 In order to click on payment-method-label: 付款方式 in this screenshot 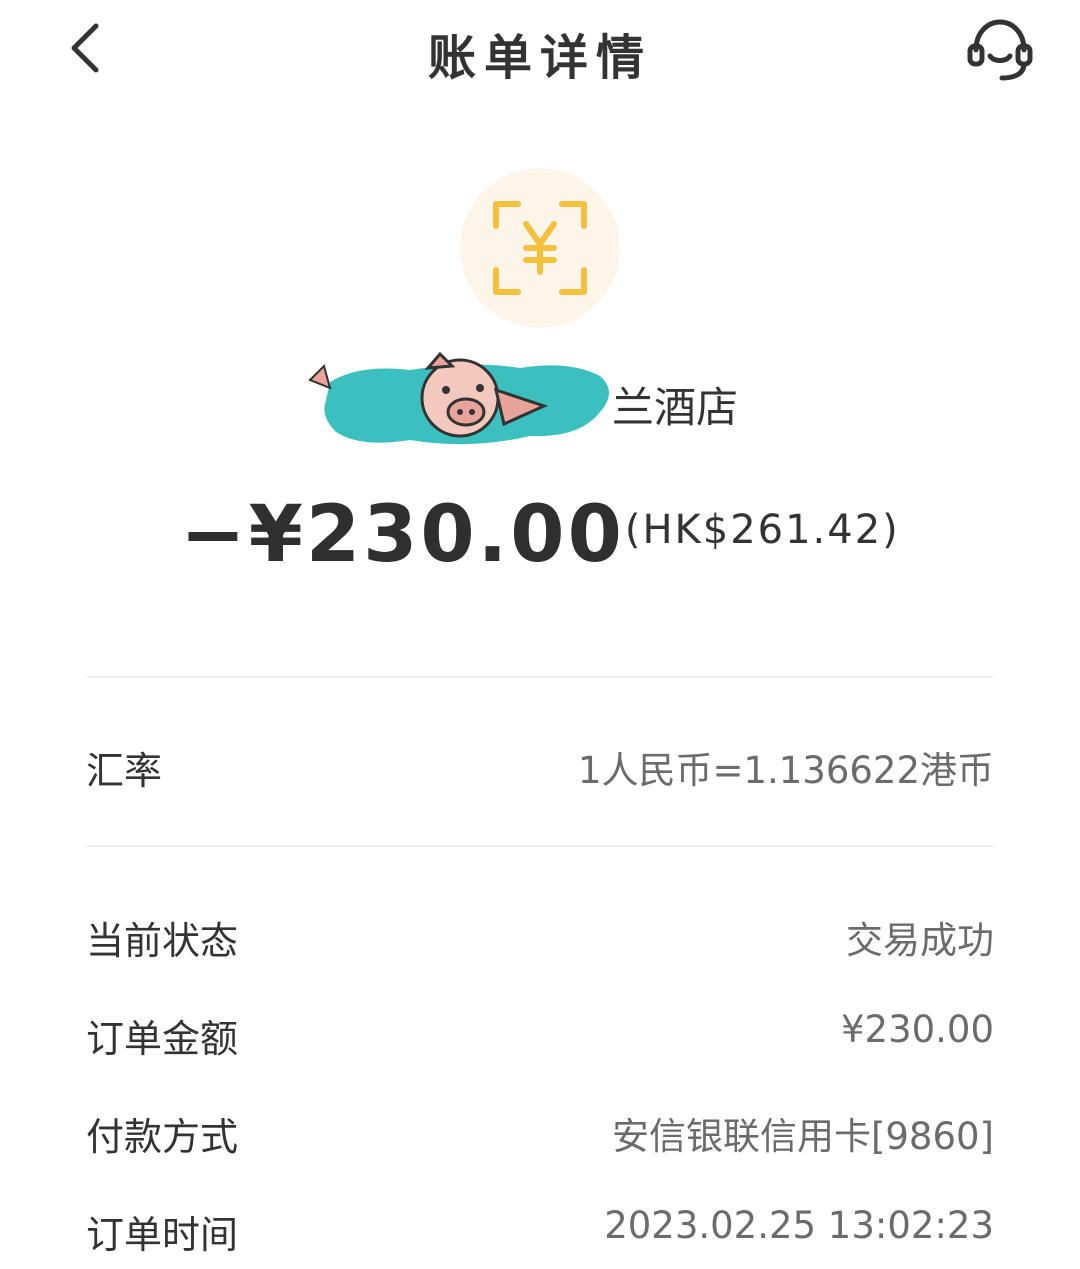, I will do `click(162, 1137)`.